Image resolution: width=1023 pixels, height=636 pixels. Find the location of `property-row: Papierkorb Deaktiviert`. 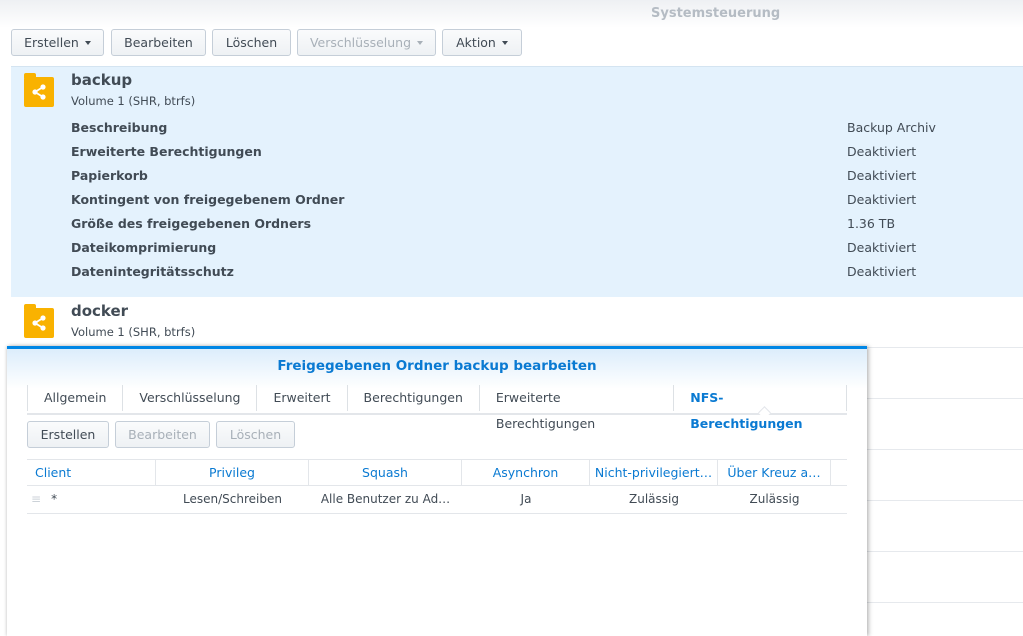

property-row: Papierkorb Deaktiviert is located at coordinates (494, 175).